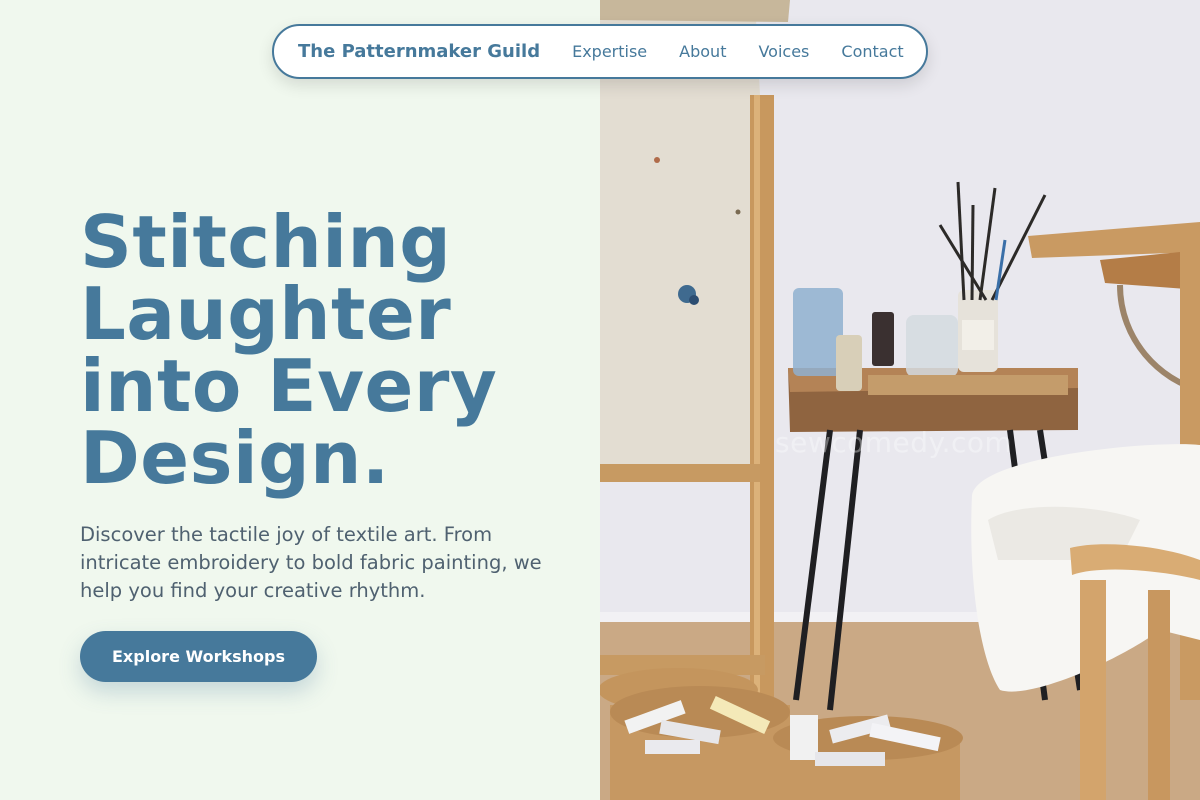 The width and height of the screenshot is (1200, 800). Describe the element at coordinates (198, 656) in the screenshot. I see `explore-workshops-button: Explore Workshops` at that location.